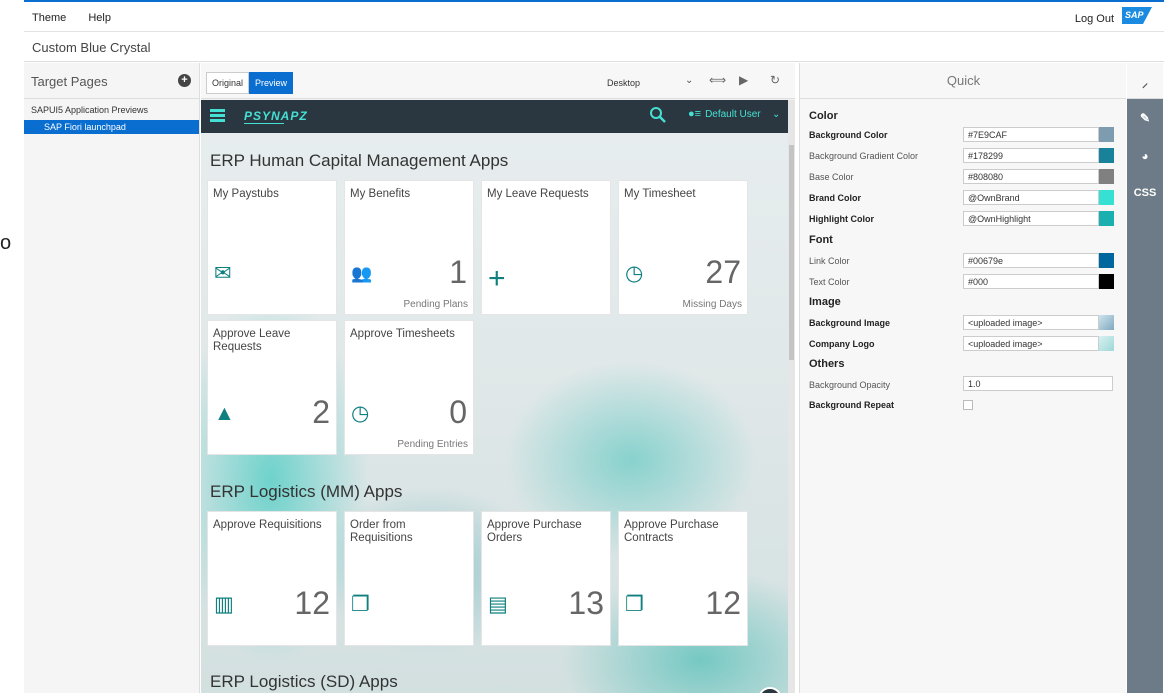 Image resolution: width=1174 pixels, height=693 pixels. What do you see at coordinates (1106, 176) in the screenshot?
I see `swatch-base-color` at bounding box center [1106, 176].